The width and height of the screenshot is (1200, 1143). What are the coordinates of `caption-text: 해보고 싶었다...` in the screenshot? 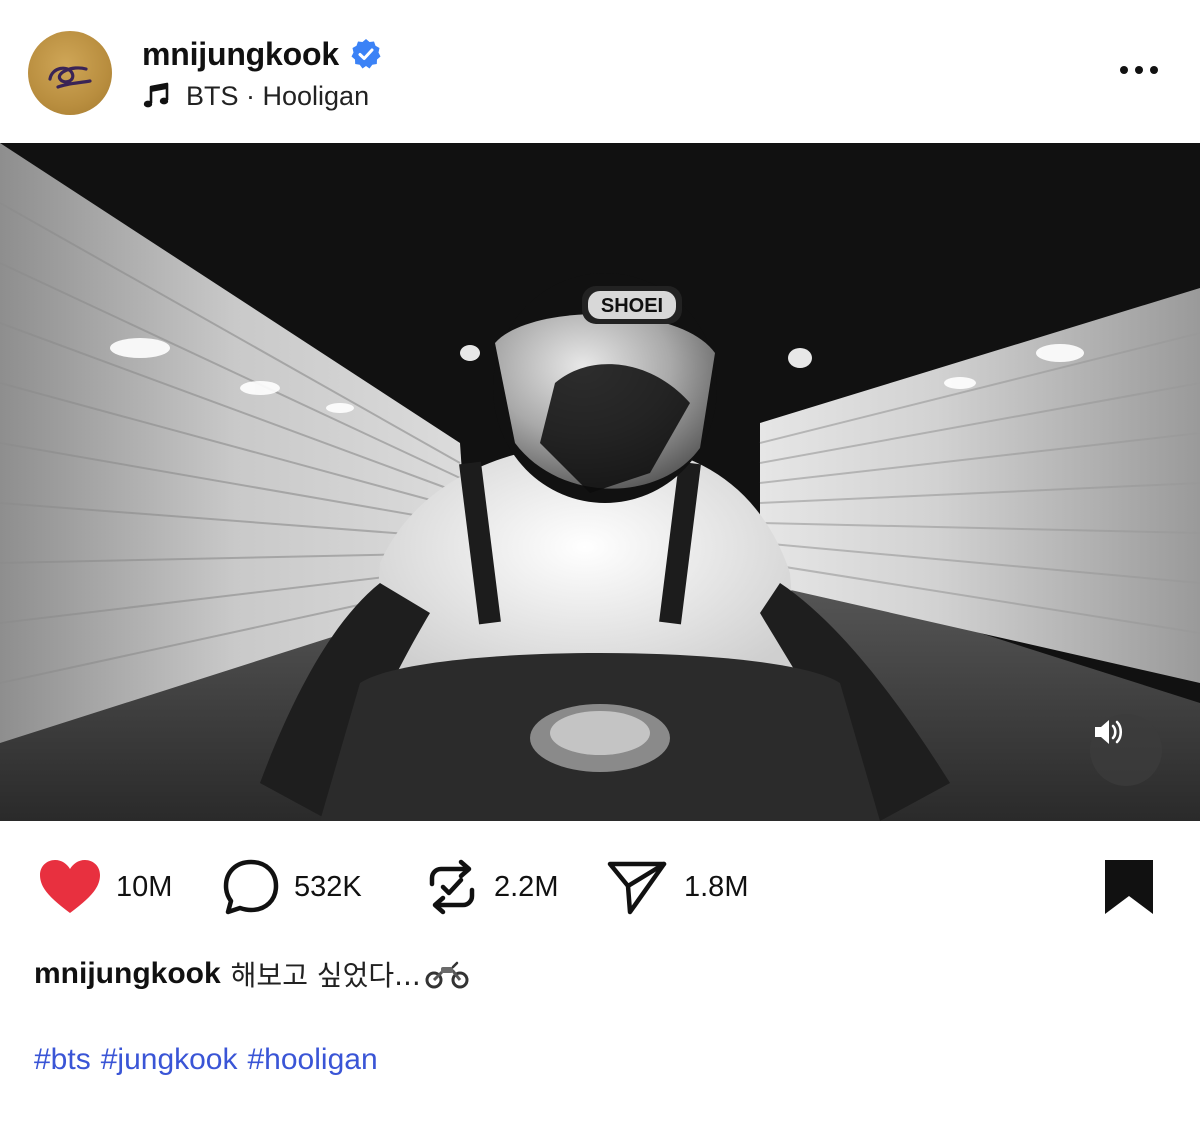 It's located at (325, 975).